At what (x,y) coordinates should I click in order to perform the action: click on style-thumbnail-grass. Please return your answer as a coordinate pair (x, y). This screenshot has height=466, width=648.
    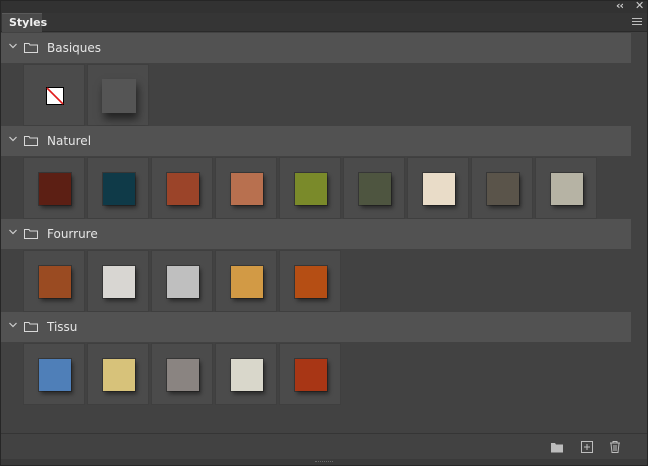
    Looking at the image, I should click on (310, 188).